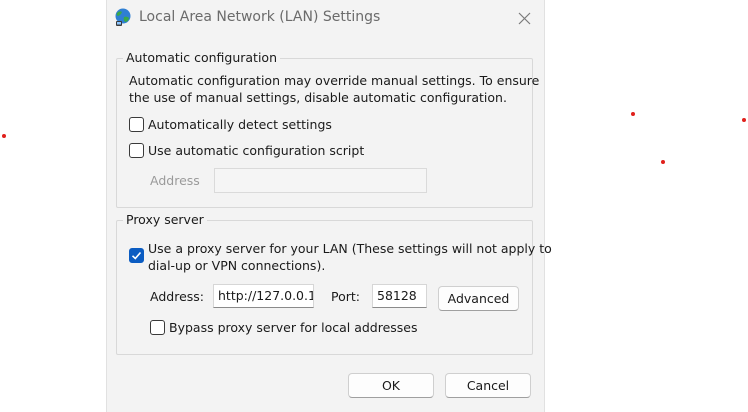 The image size is (748, 412). I want to click on script-address-input, so click(320, 180).